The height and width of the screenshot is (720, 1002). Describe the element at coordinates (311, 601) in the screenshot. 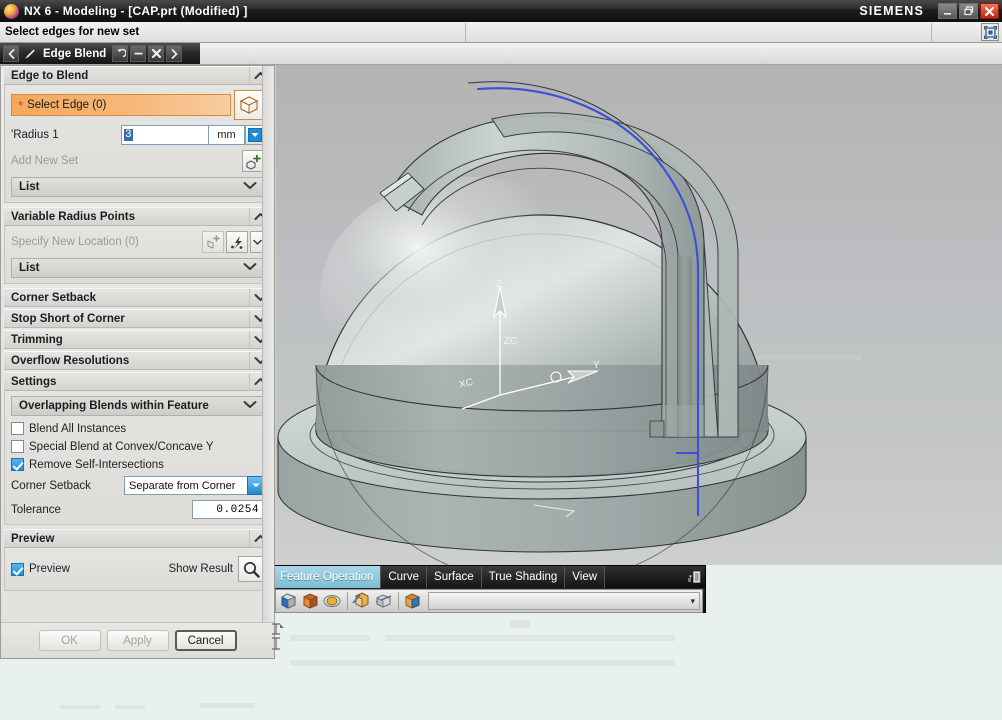

I see `subtract-icon` at that location.